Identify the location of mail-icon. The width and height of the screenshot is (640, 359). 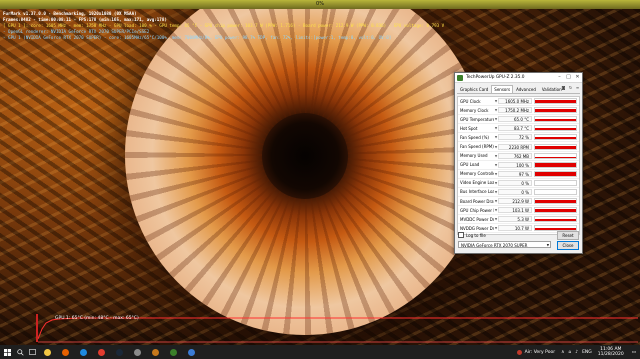
(191, 352).